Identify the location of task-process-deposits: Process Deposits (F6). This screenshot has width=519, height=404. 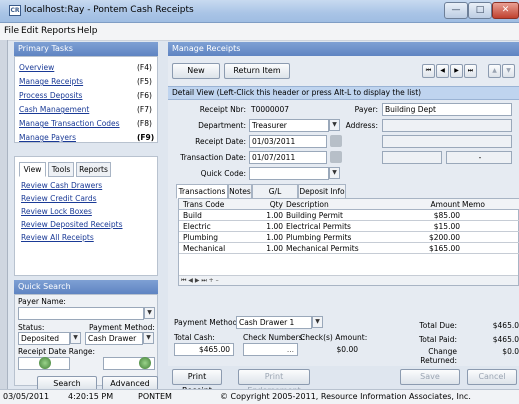
(88, 95).